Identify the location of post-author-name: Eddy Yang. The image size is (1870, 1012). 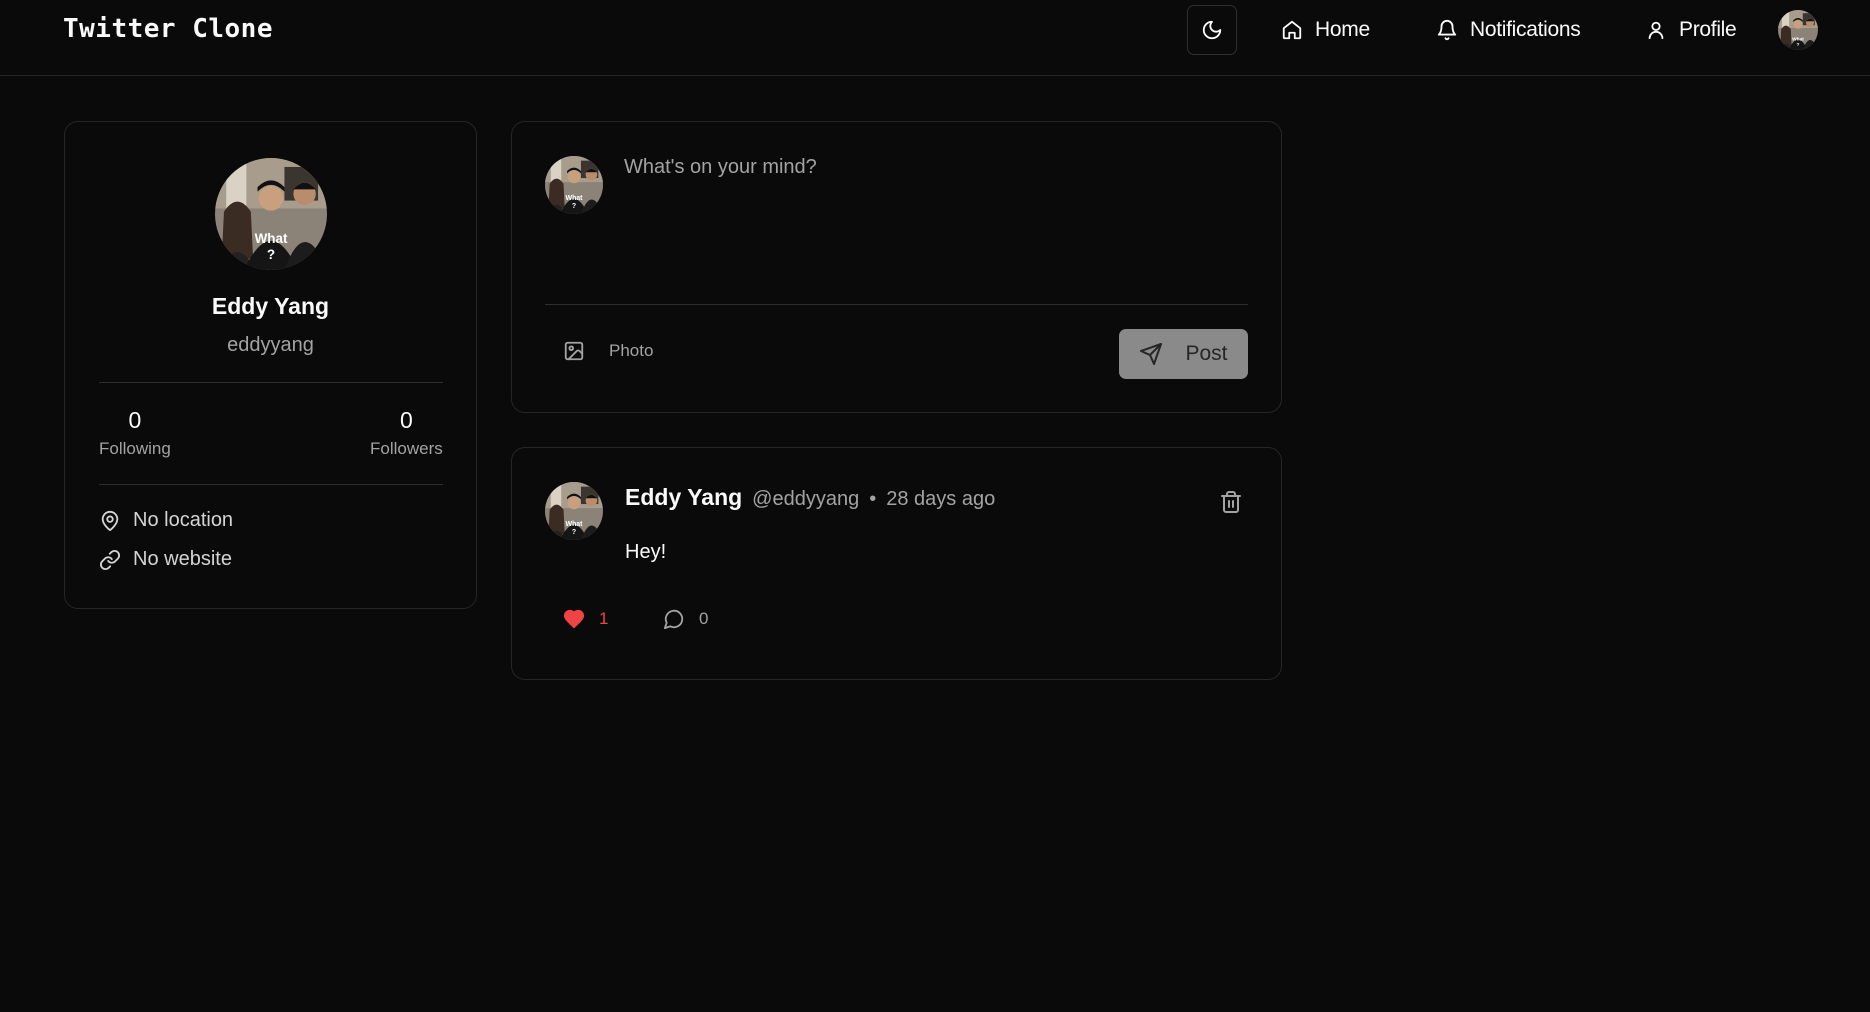
(683, 497).